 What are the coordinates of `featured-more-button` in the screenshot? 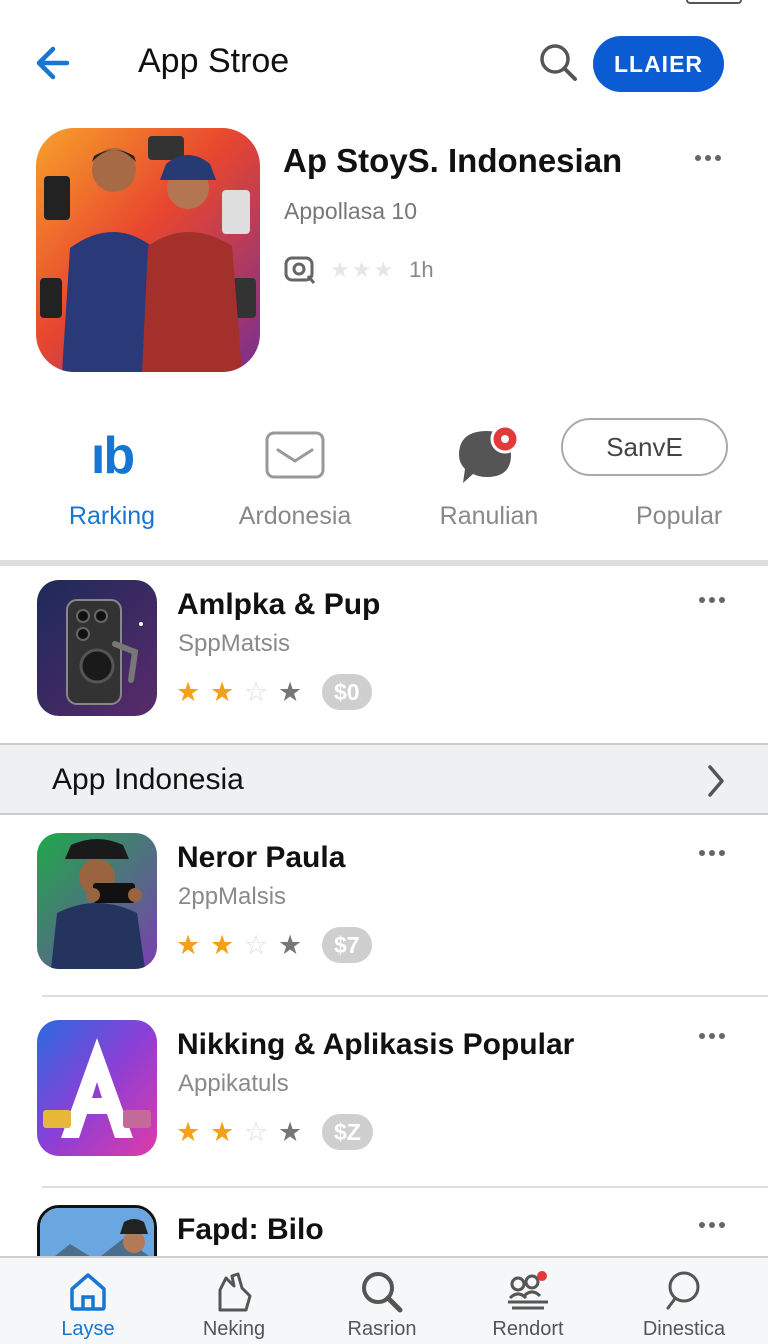 It's located at (708, 158).